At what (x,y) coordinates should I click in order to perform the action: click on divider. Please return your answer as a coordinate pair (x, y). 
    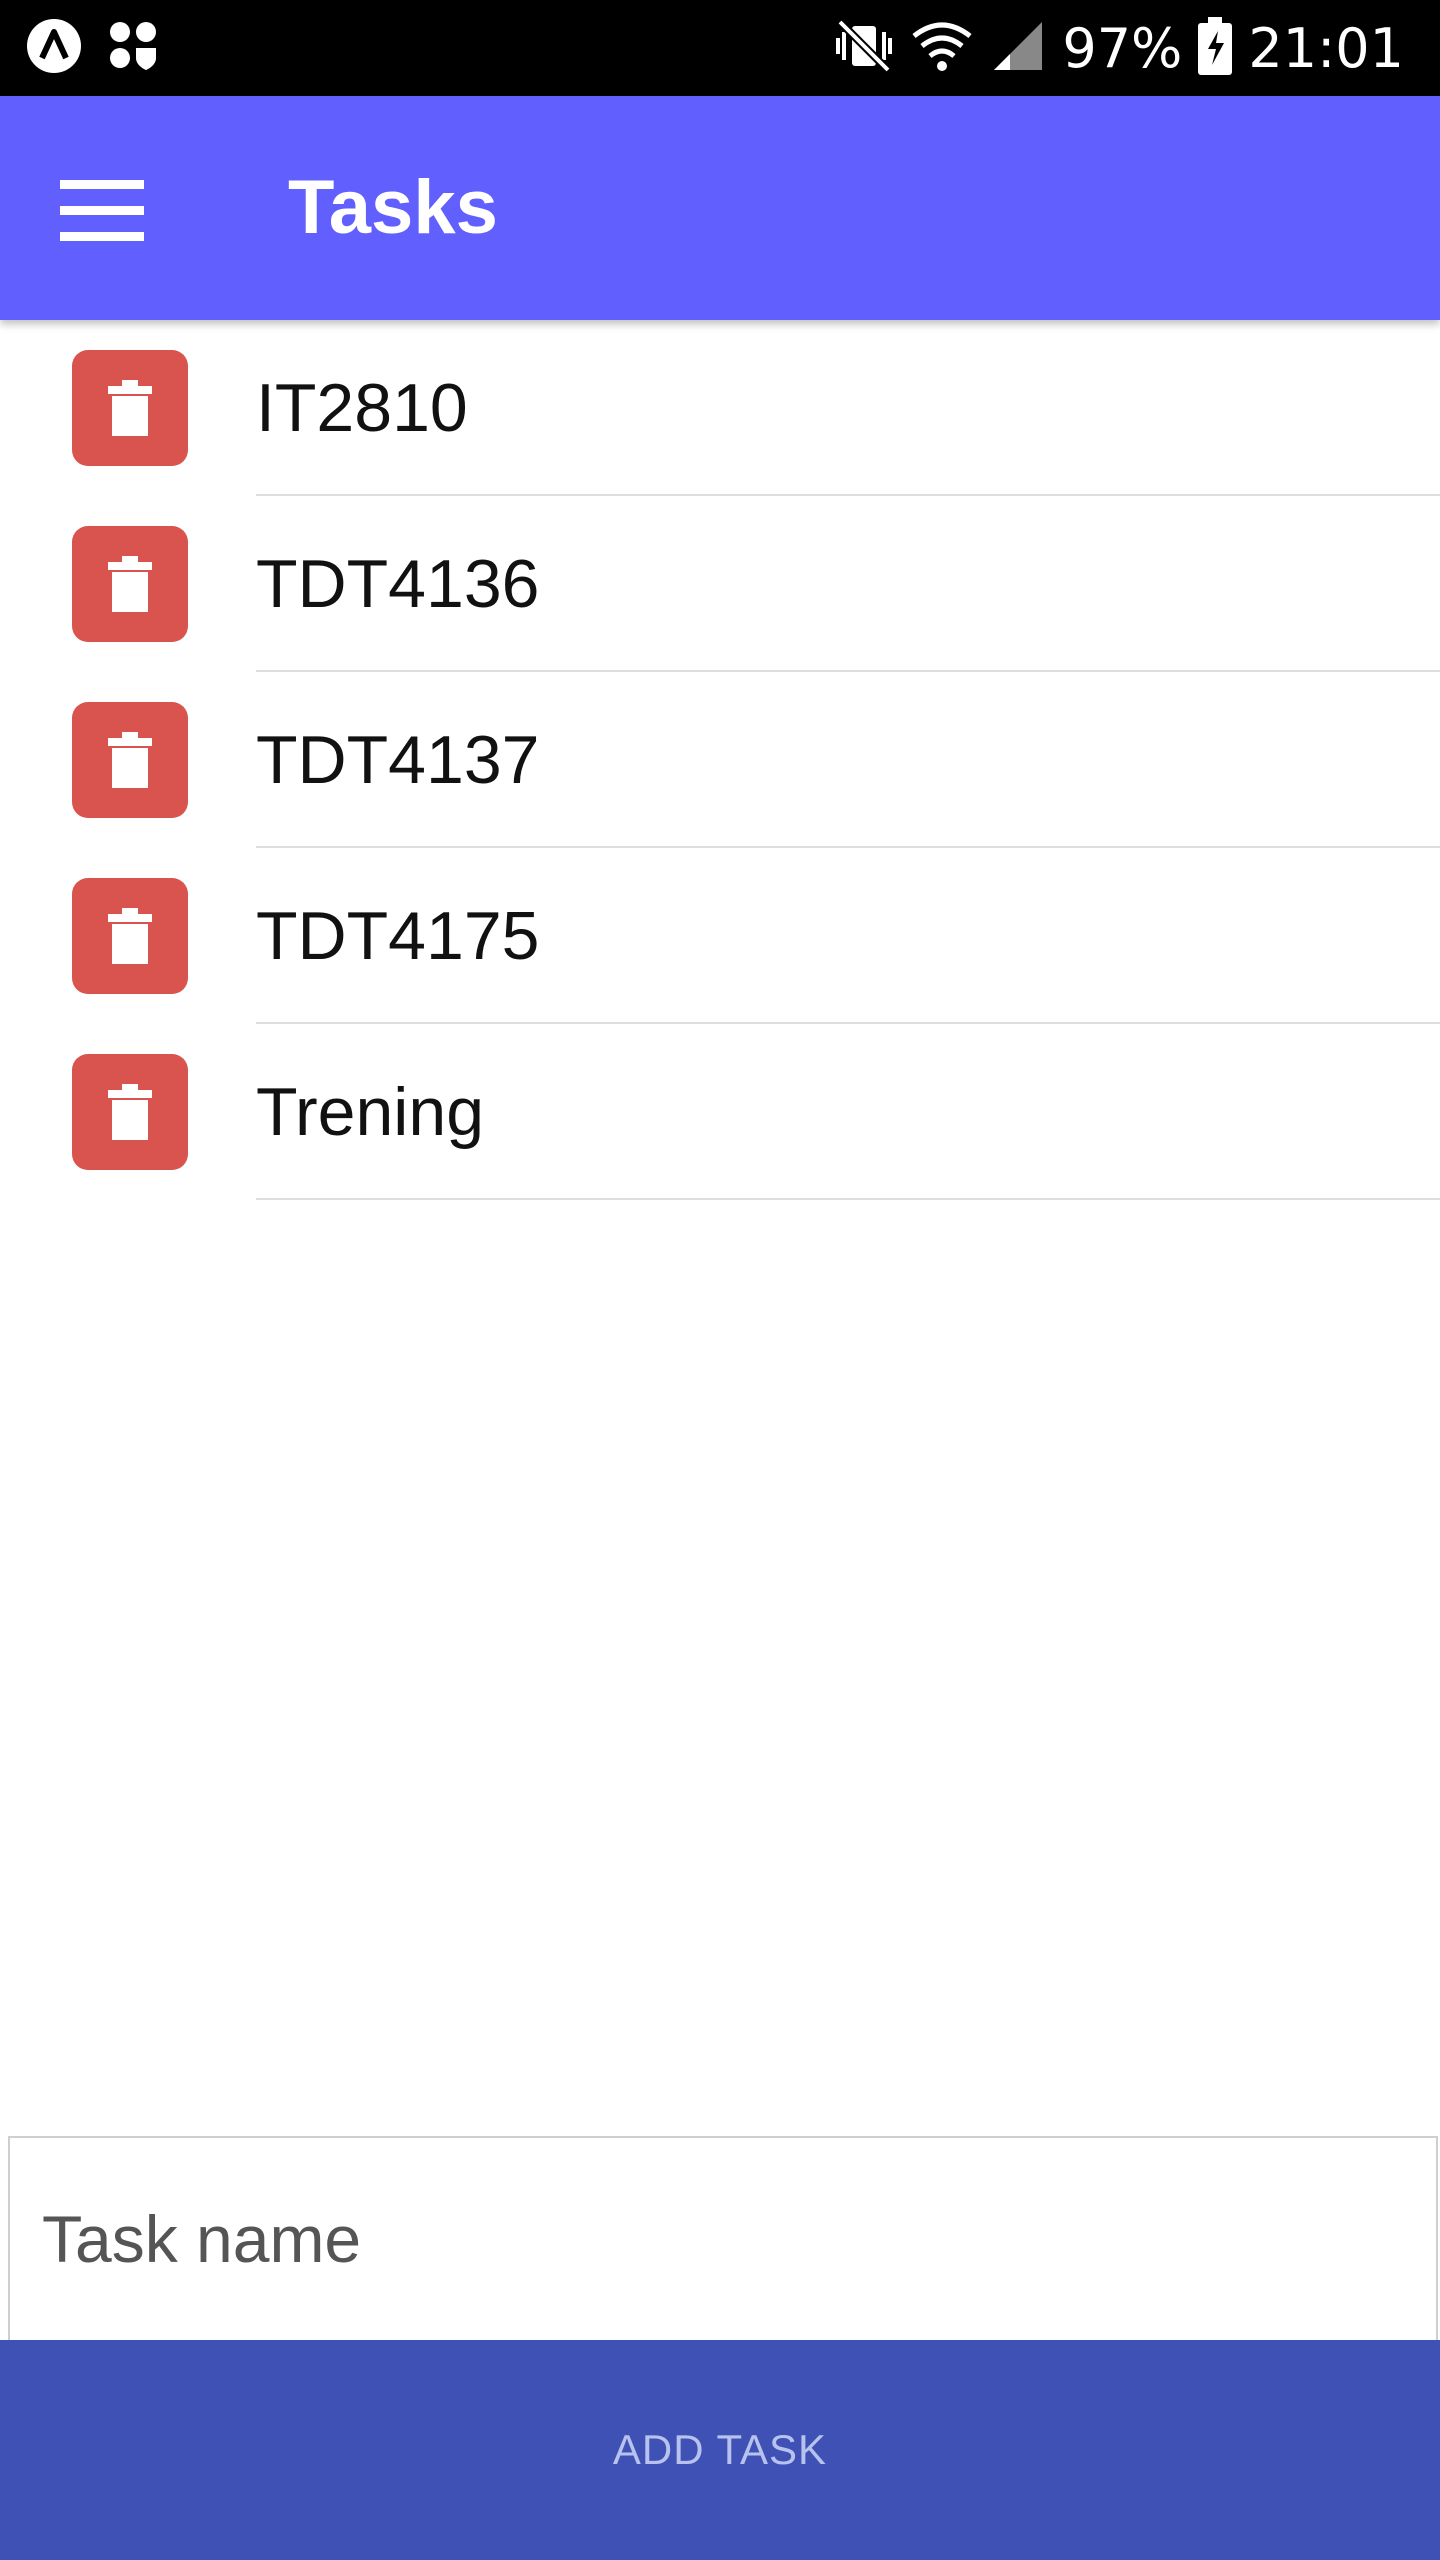
    Looking at the image, I should click on (848, 1199).